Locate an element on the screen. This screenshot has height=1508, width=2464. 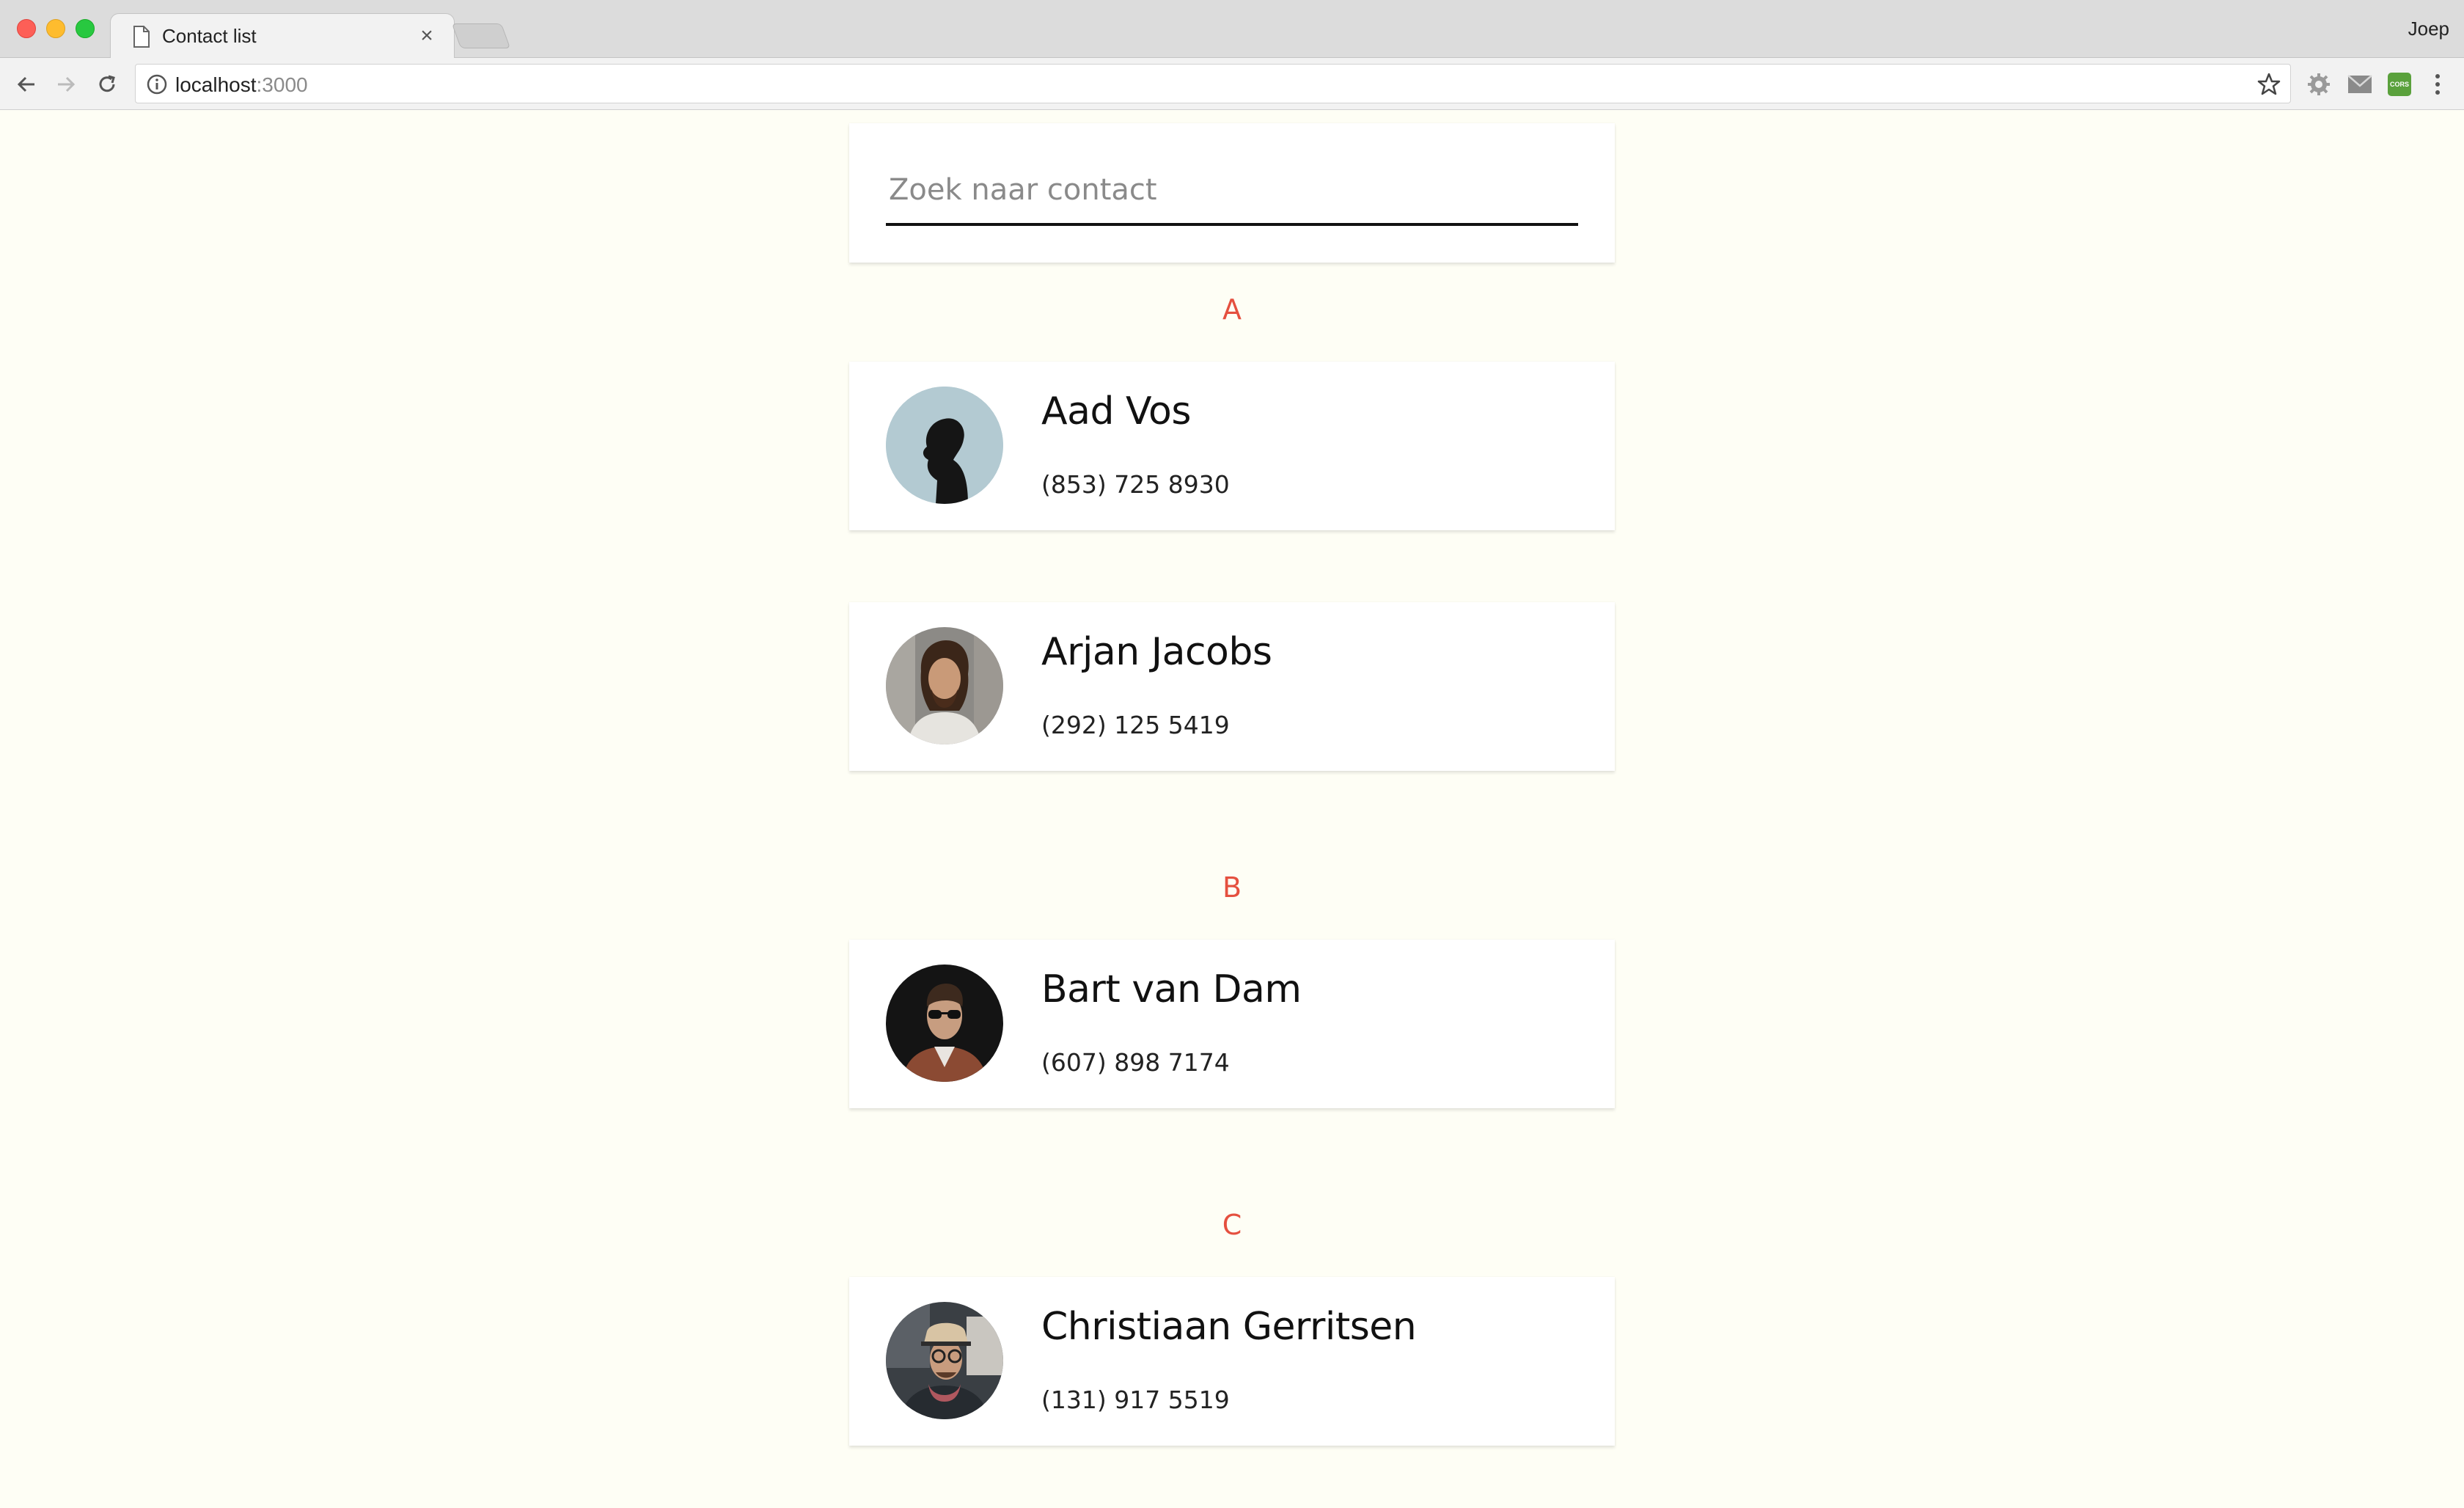
url-host: localhost is located at coordinates (216, 84).